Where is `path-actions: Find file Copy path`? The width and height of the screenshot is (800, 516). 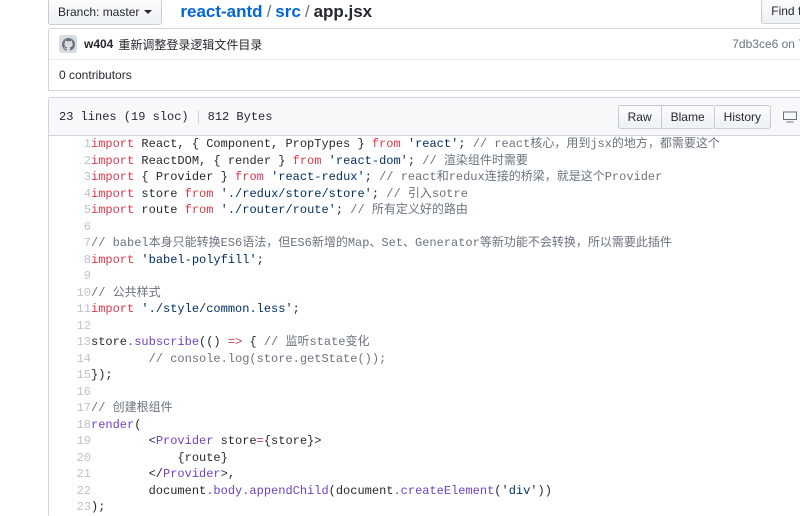 path-actions: Find file Copy path is located at coordinates (780, 12).